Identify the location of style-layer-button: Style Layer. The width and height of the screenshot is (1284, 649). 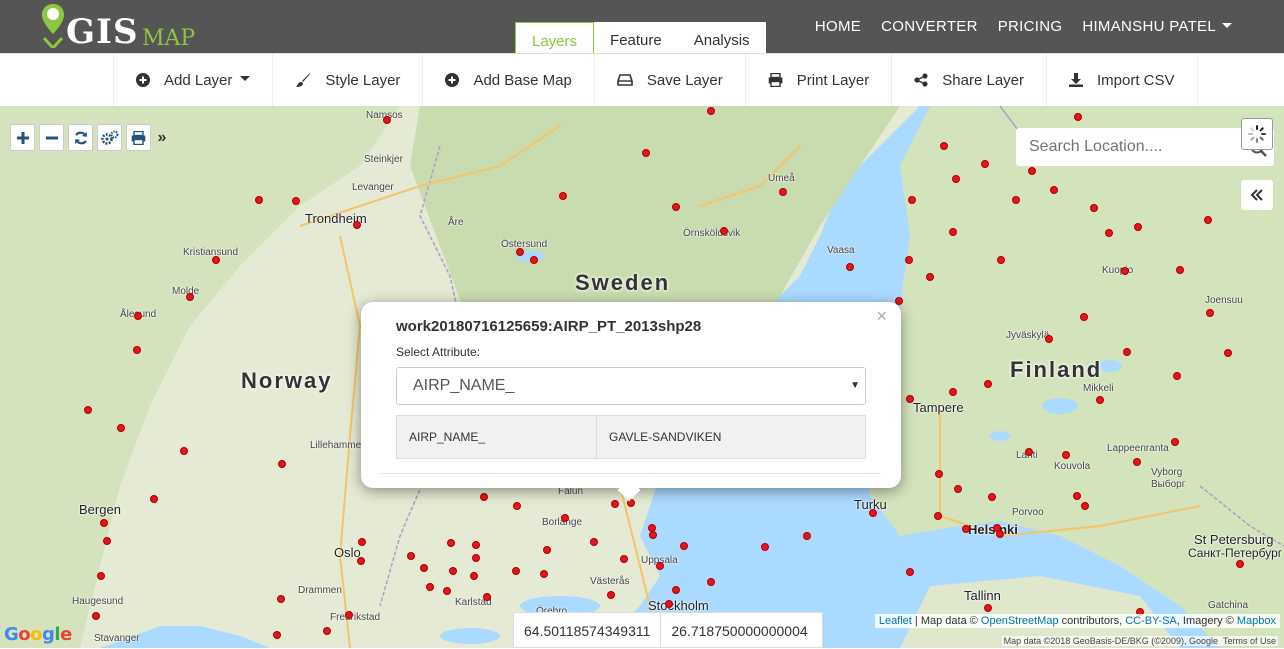
(348, 80).